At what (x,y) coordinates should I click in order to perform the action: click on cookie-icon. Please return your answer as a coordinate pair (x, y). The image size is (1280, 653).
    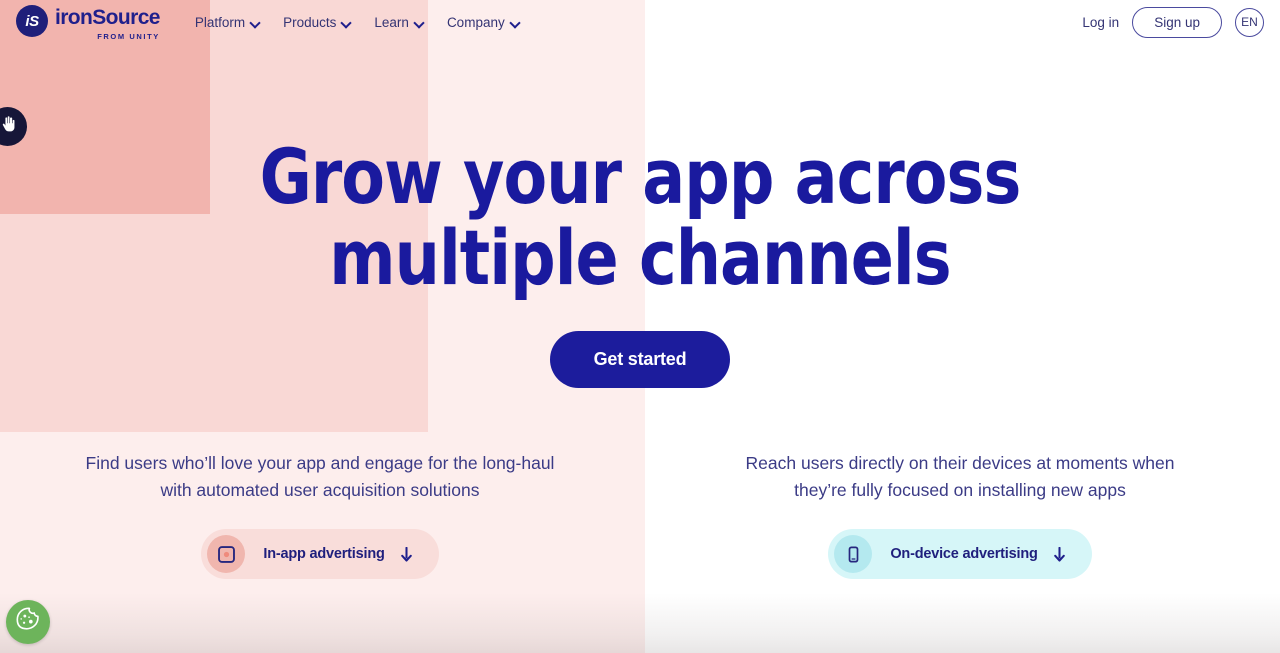
    Looking at the image, I should click on (28, 622).